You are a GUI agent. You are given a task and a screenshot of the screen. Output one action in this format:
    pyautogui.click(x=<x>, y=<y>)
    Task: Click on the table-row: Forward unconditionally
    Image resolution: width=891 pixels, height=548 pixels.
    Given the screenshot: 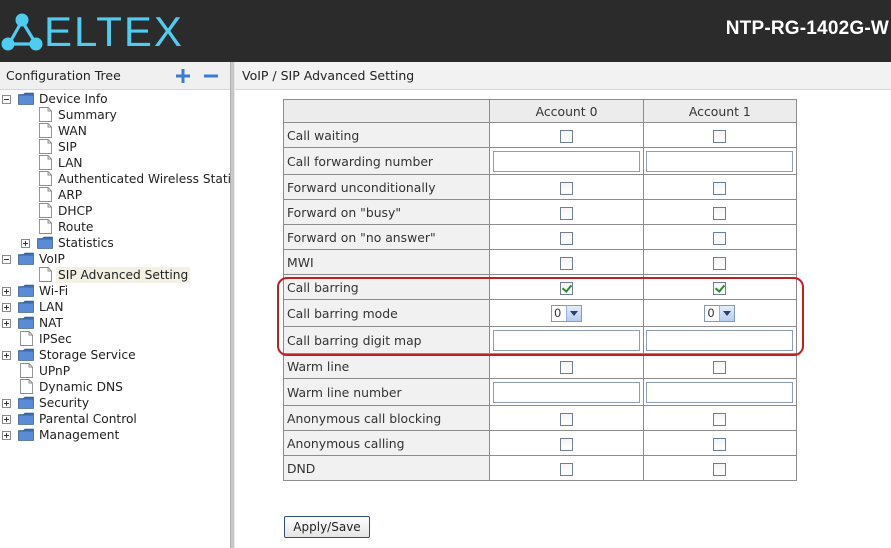 What is the action you would take?
    pyautogui.click(x=540, y=187)
    